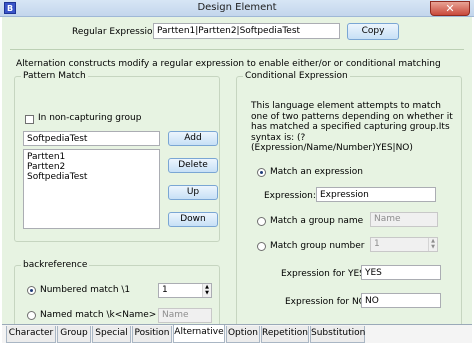  I want to click on divider, so click(237, 49).